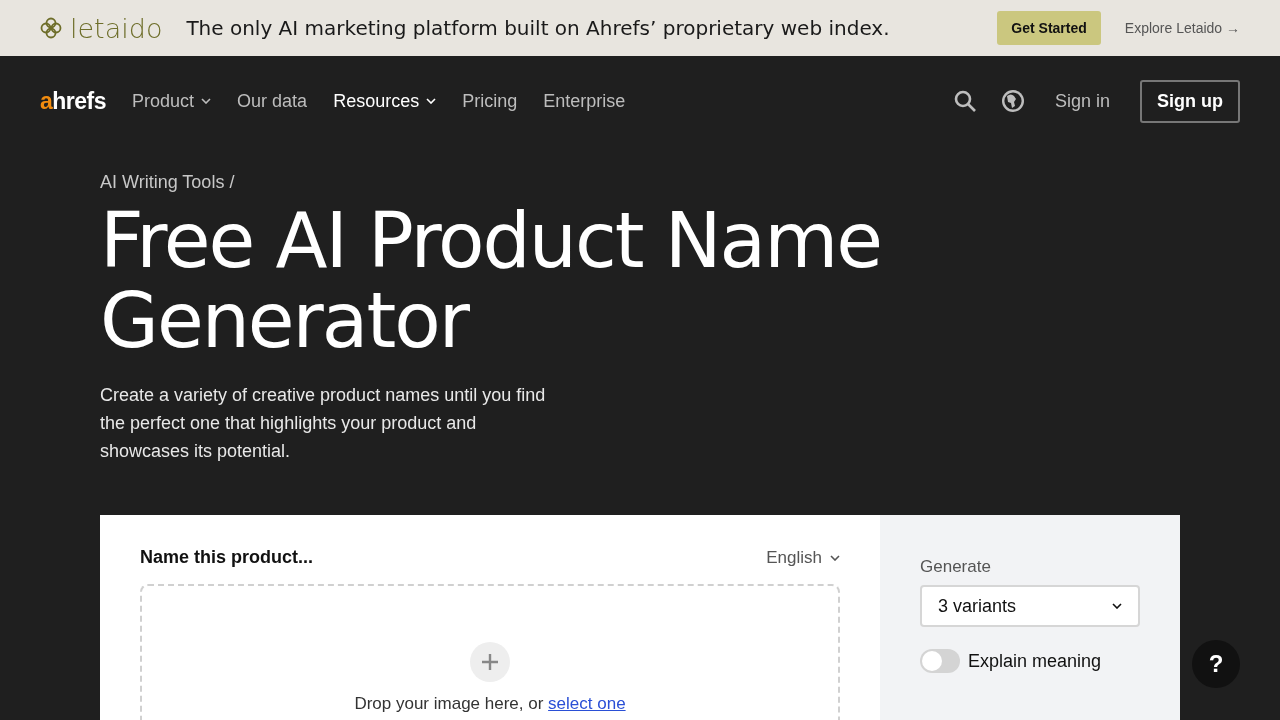 This screenshot has width=1280, height=720. What do you see at coordinates (491, 281) in the screenshot?
I see `page-title: Free AI Product Name Generator` at bounding box center [491, 281].